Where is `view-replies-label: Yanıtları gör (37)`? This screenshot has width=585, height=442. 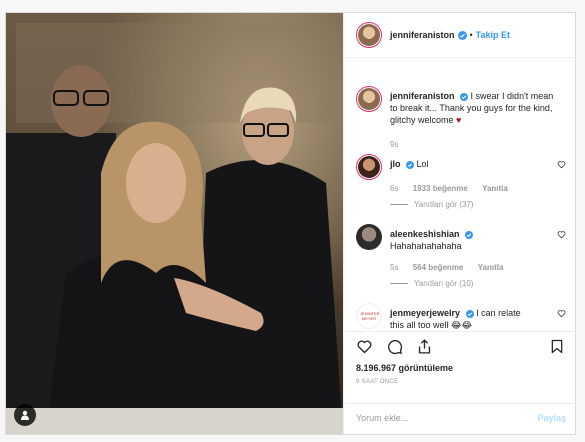
view-replies-label: Yanıtları gör (37) is located at coordinates (444, 204).